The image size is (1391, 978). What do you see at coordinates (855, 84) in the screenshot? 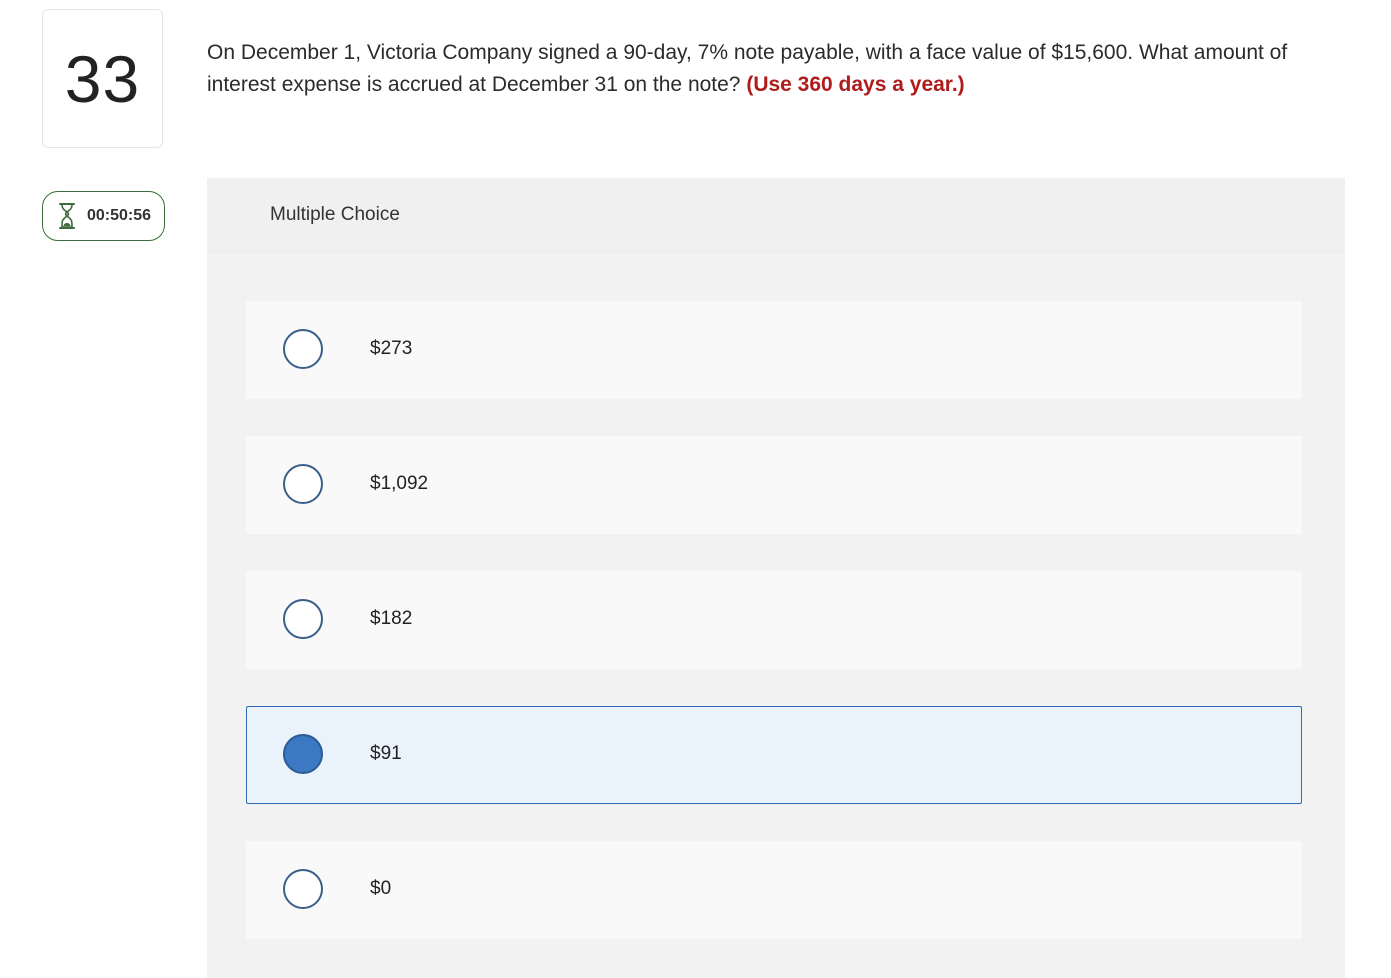
I see `question-hint: (Use 360 days a year.)` at bounding box center [855, 84].